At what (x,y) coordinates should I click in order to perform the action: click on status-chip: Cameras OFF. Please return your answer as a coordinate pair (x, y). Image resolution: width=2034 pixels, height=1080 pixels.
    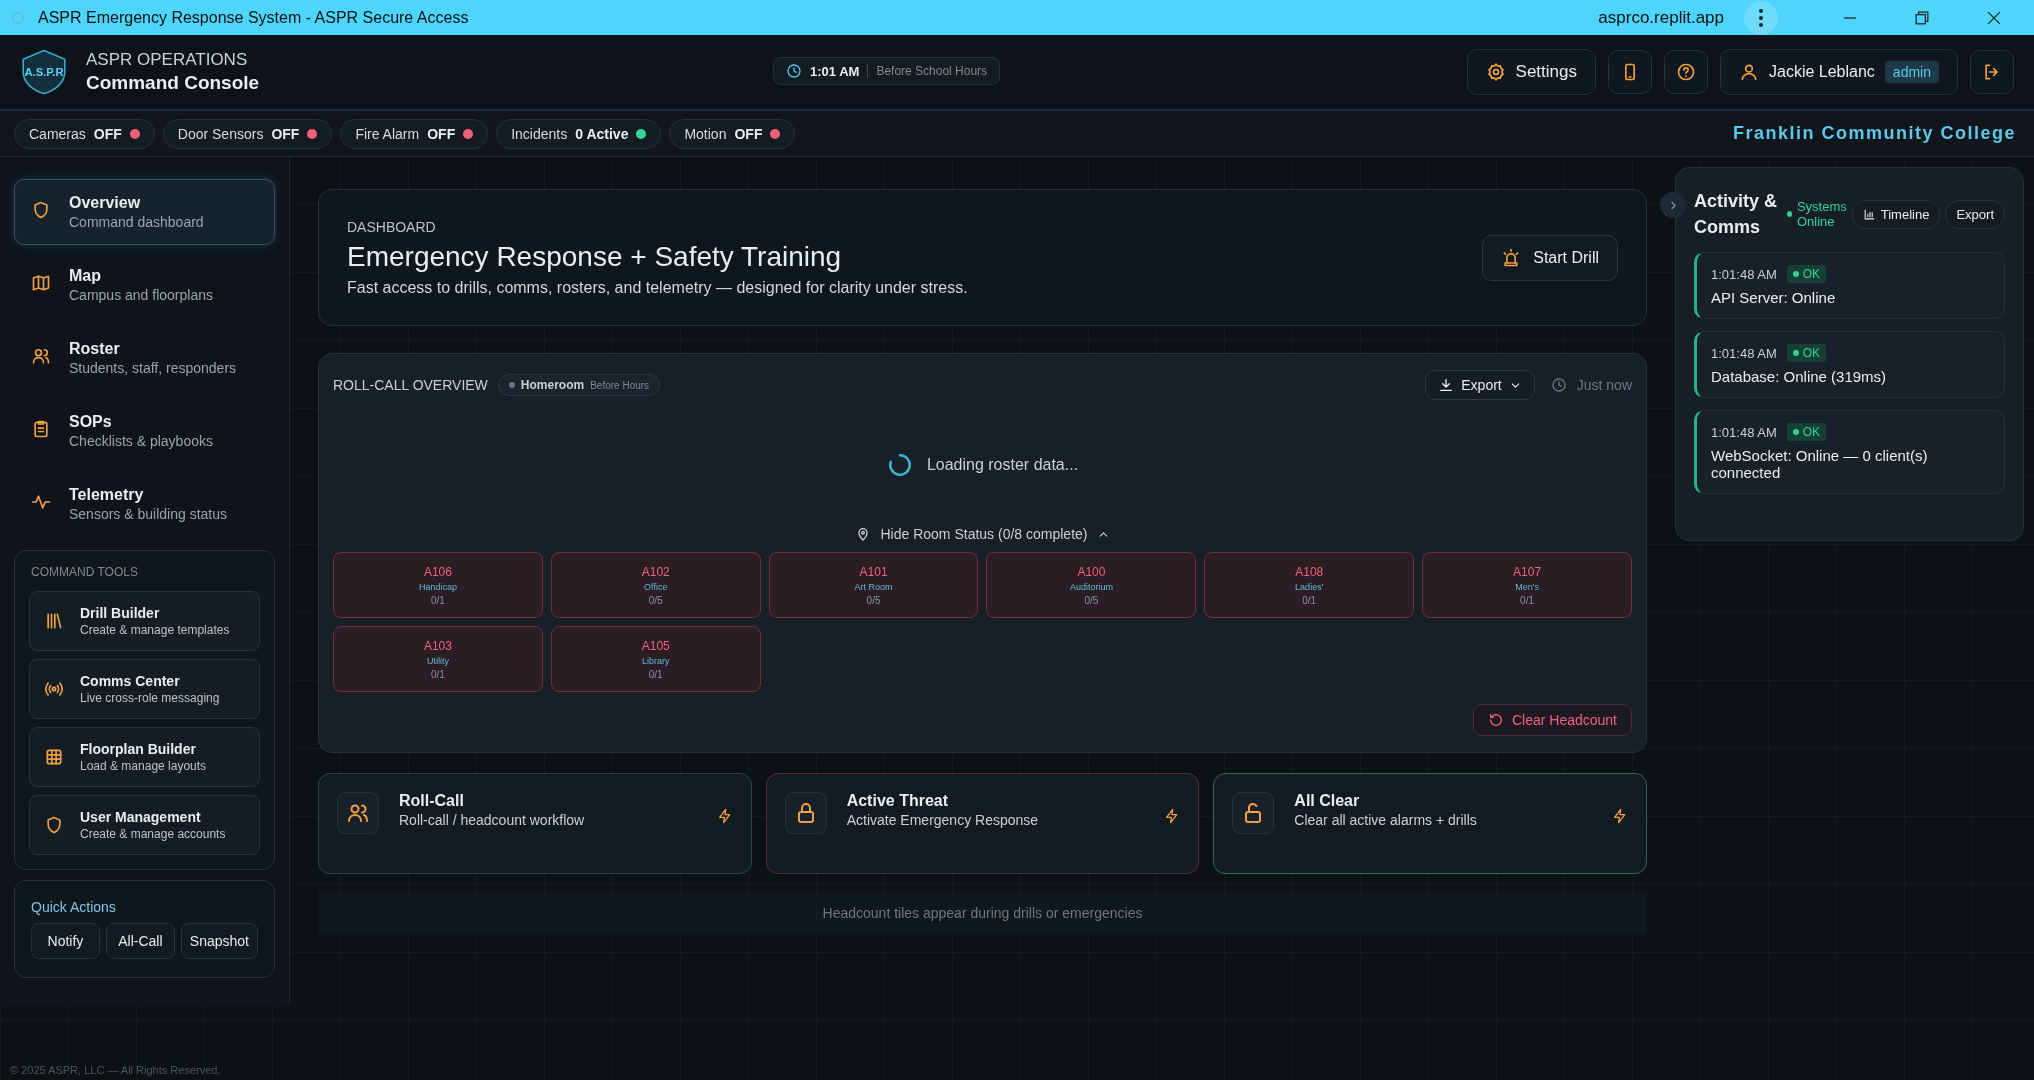
    Looking at the image, I should click on (84, 133).